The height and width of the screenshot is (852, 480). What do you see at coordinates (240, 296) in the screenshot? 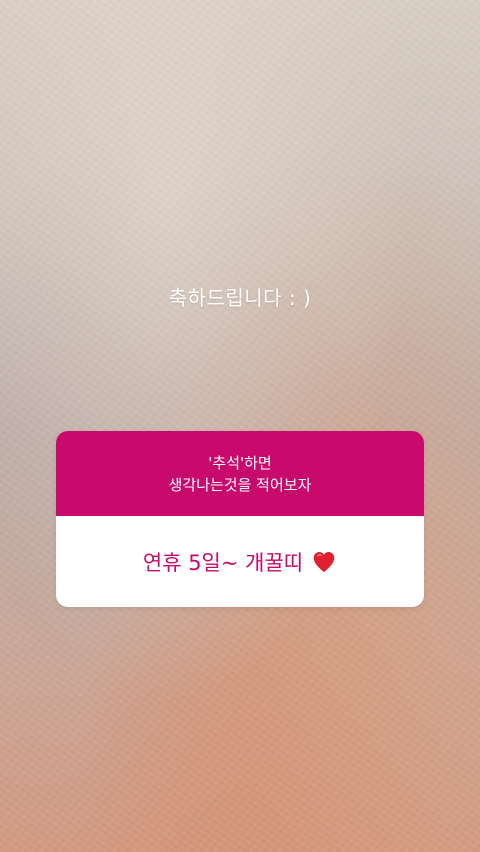
I see `story-caption-text: 축하드립니다 : )` at bounding box center [240, 296].